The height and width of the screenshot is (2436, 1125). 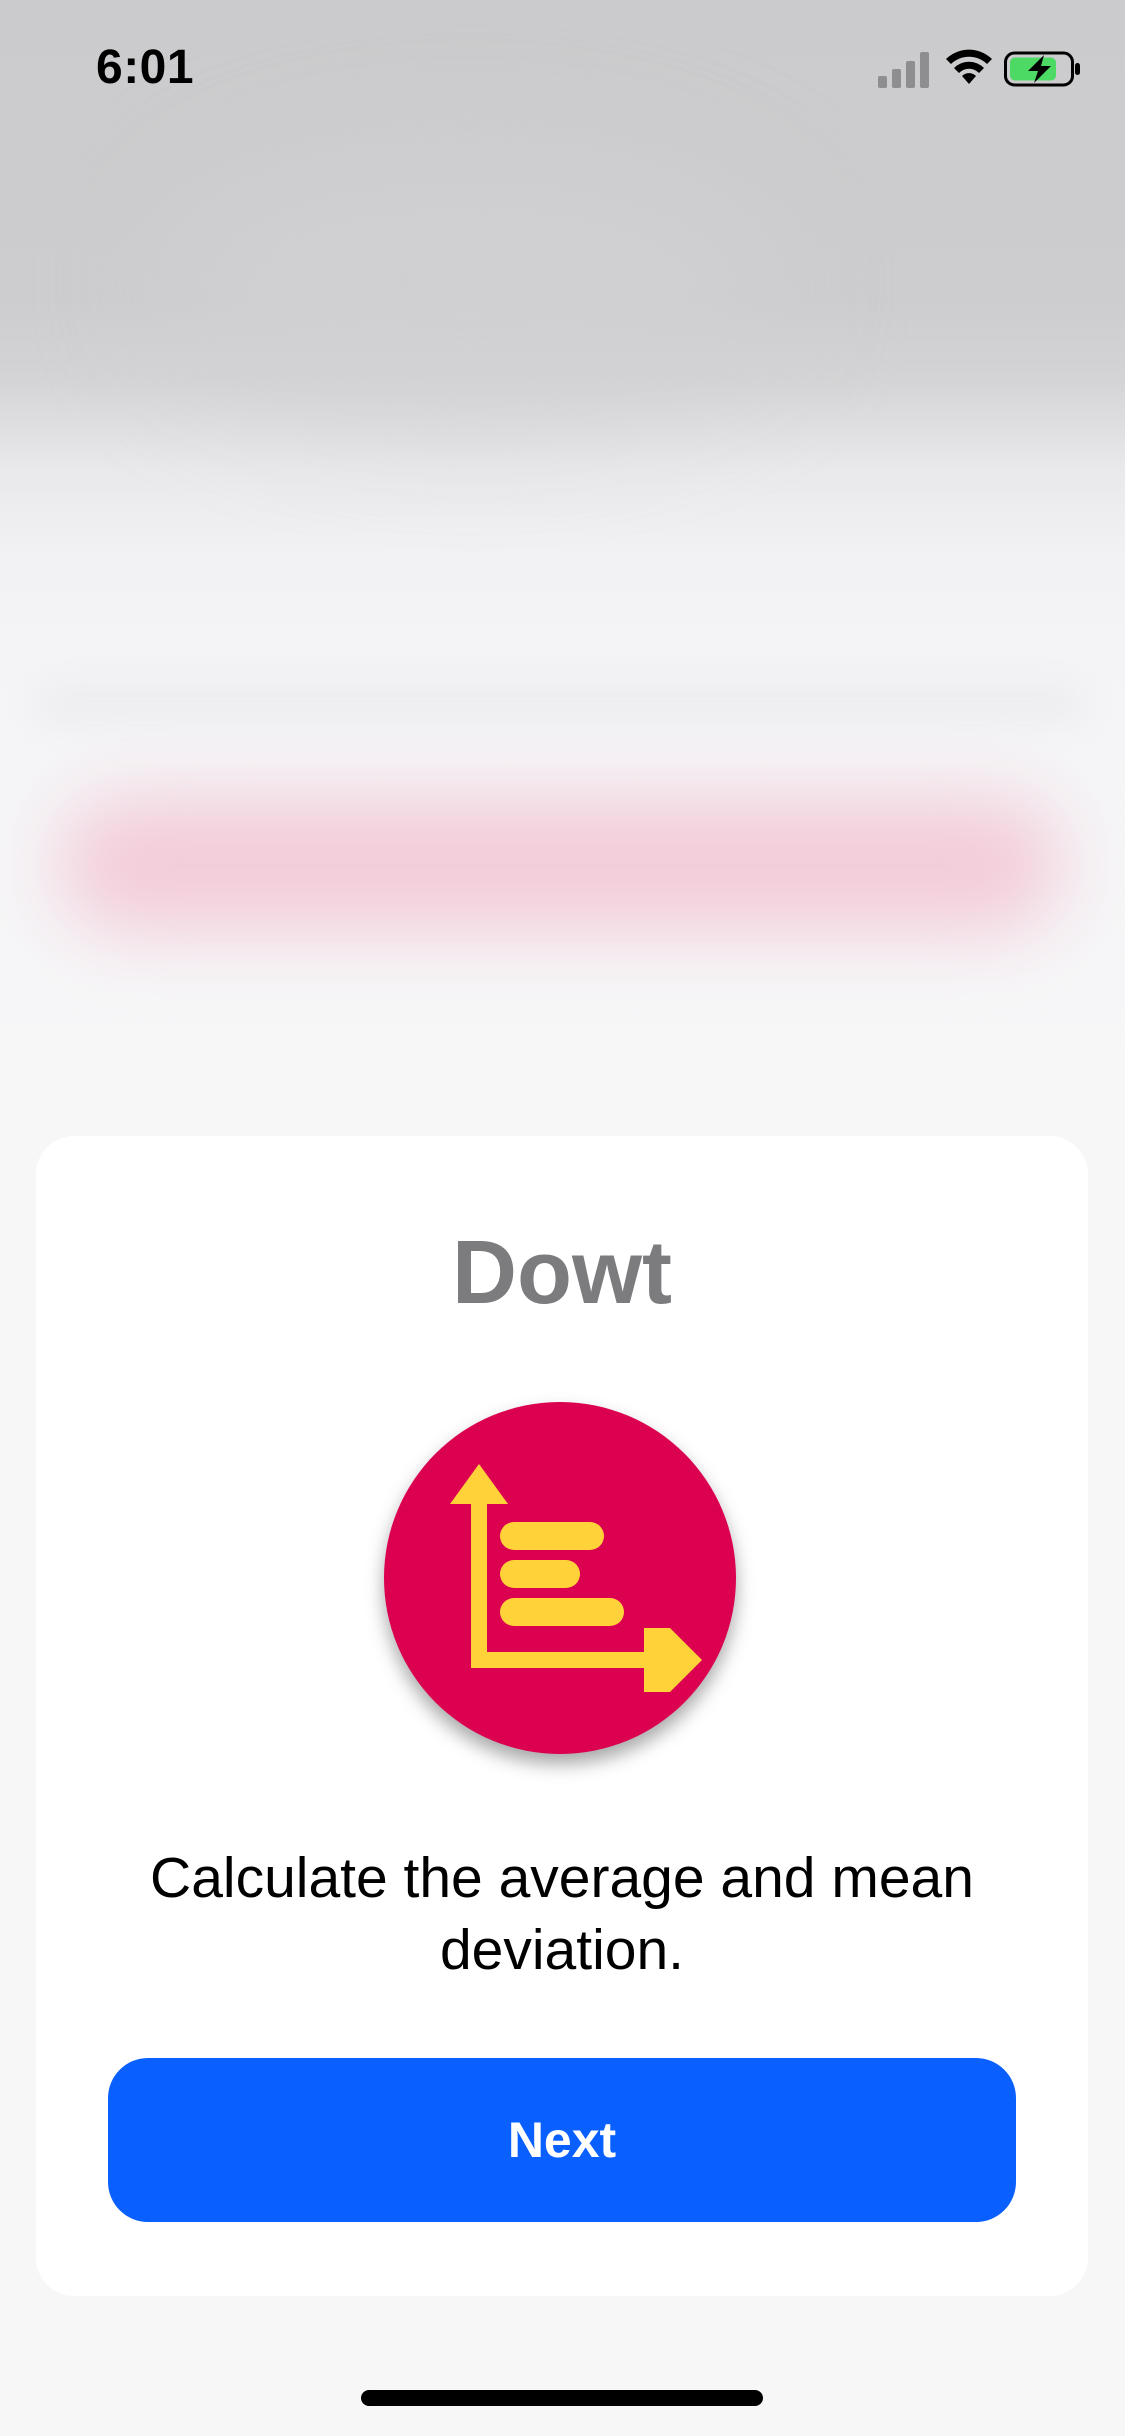 What do you see at coordinates (560, 865) in the screenshot?
I see `background-blur-pink-band` at bounding box center [560, 865].